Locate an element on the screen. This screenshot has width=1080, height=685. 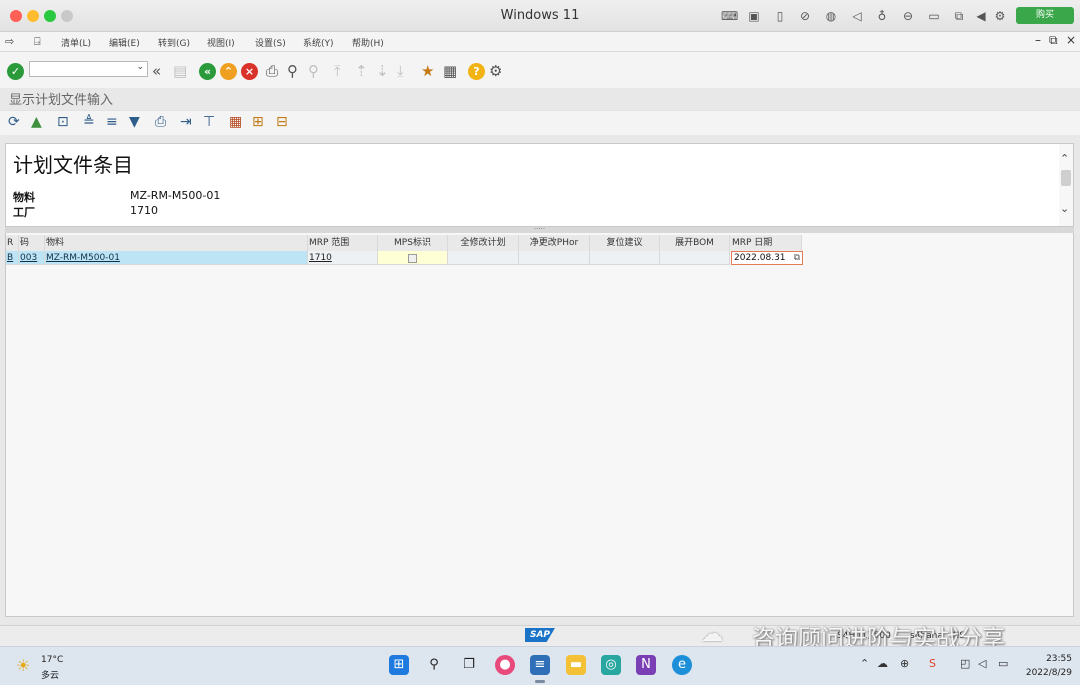
col-header-full-regen: 全修改计划 is located at coordinates (483, 243).